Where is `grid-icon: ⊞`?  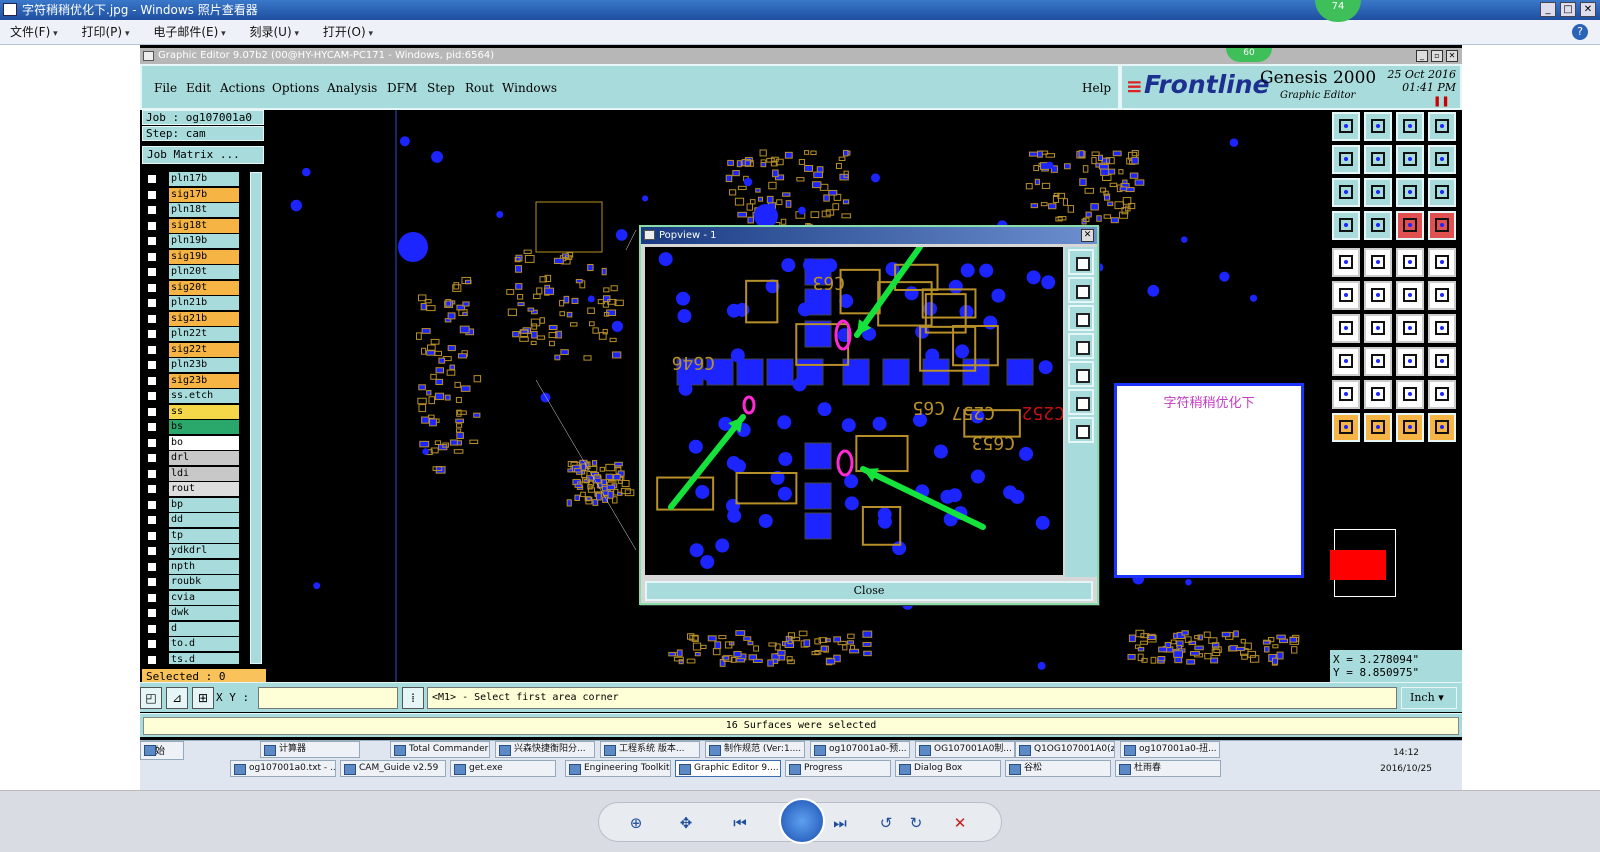
grid-icon: ⊞ is located at coordinates (203, 698).